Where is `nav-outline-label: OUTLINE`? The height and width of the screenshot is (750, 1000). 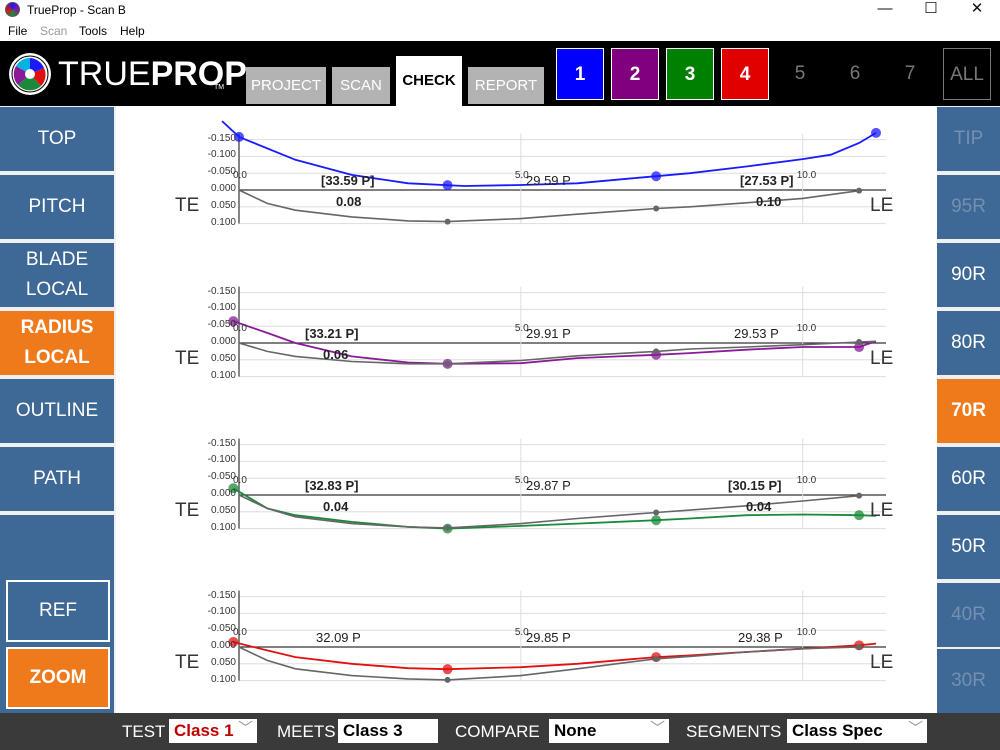 nav-outline-label: OUTLINE is located at coordinates (57, 410).